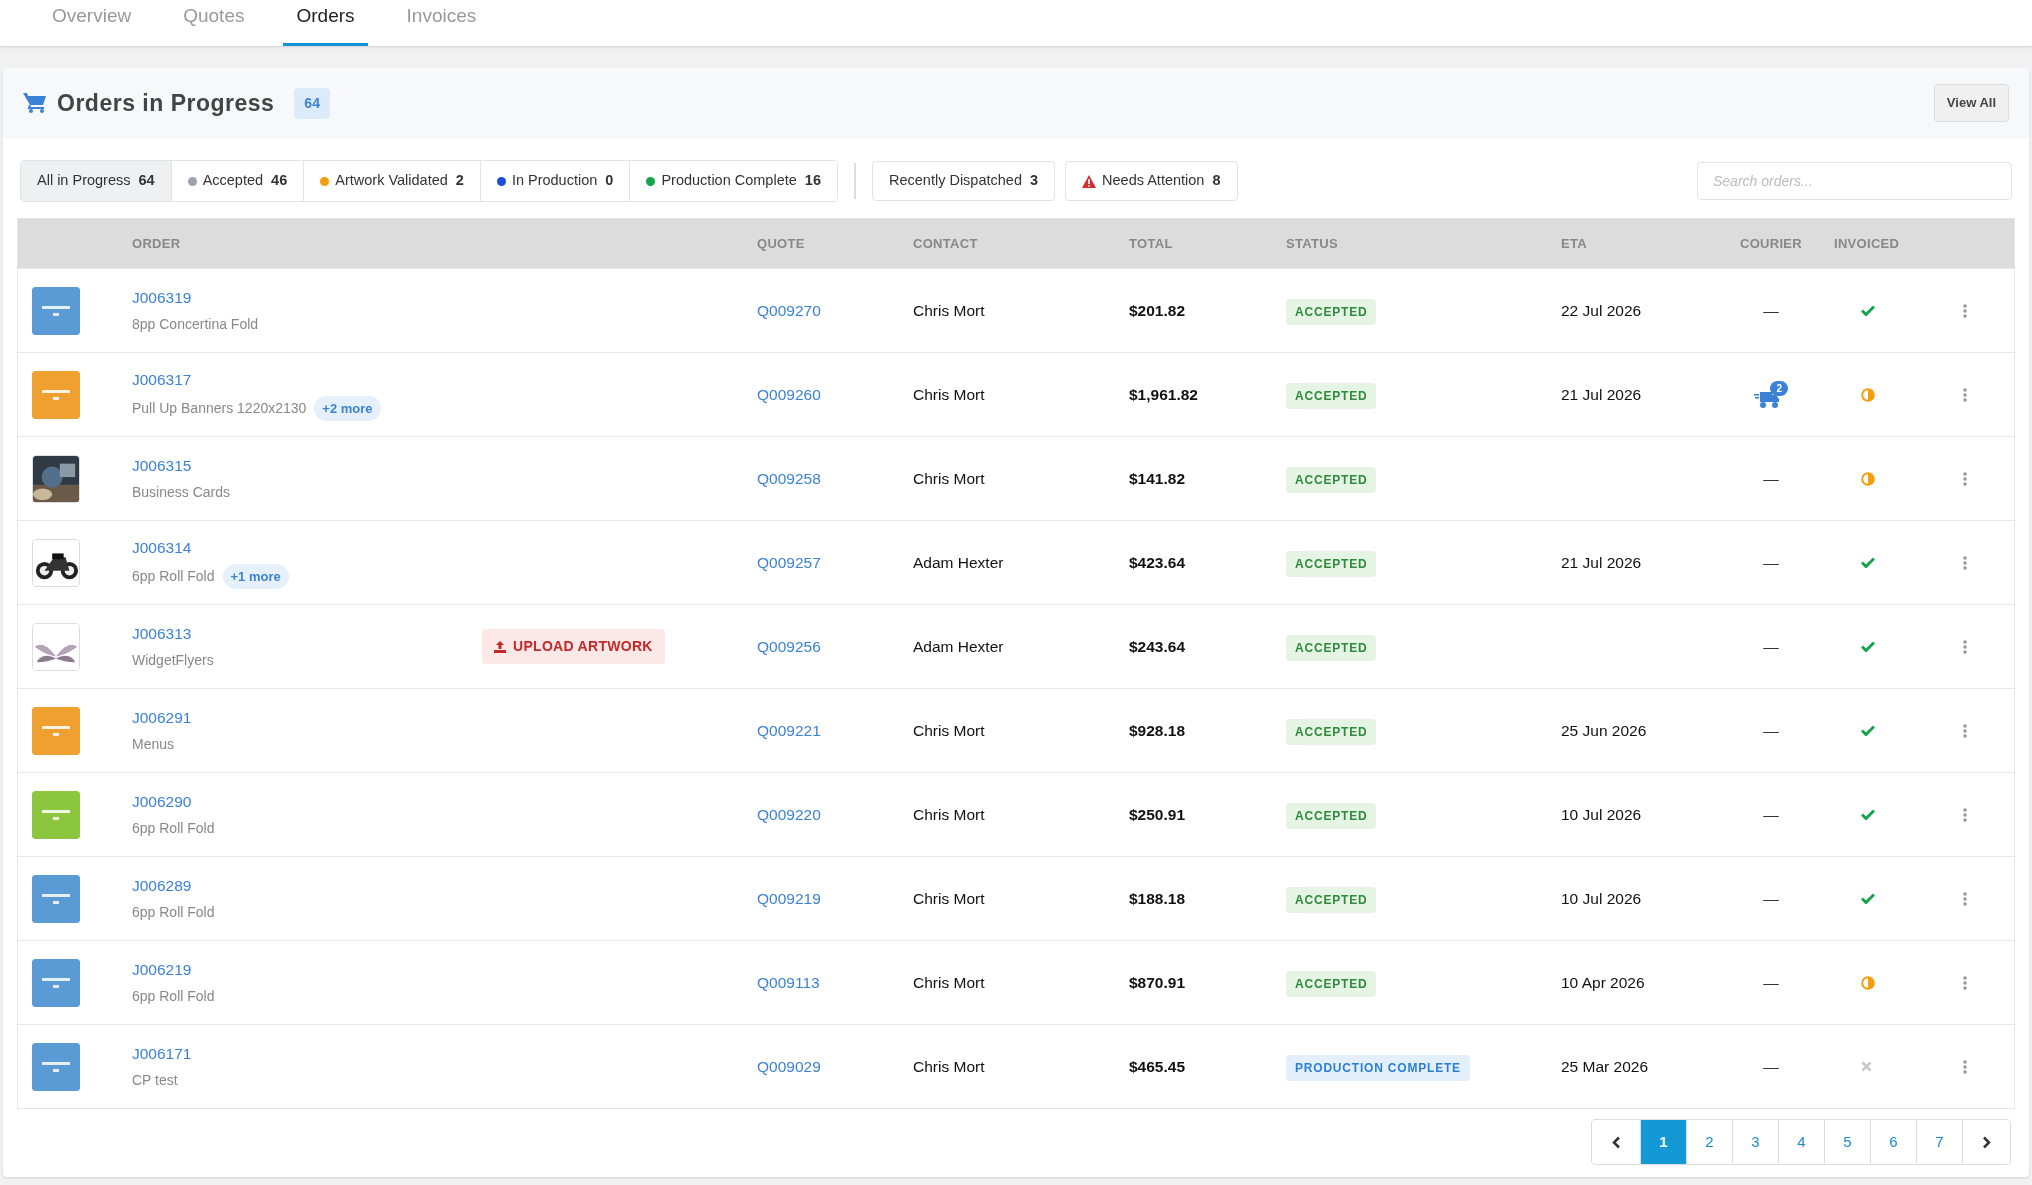 The height and width of the screenshot is (1185, 2032). Describe the element at coordinates (789, 478) in the screenshot. I see `quote-link: Q009258` at that location.